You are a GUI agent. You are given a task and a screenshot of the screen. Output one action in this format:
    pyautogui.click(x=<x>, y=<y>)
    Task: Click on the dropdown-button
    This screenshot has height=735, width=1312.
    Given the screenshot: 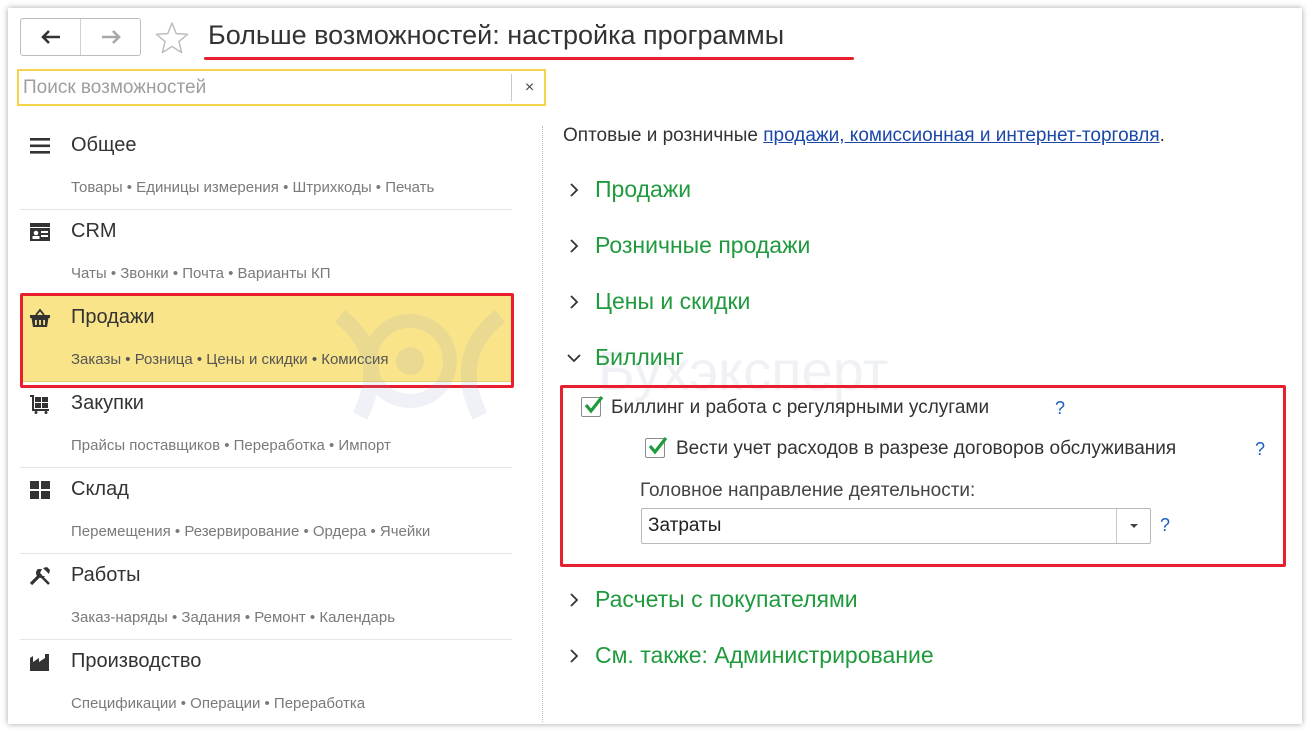 What is the action you would take?
    pyautogui.click(x=1134, y=526)
    